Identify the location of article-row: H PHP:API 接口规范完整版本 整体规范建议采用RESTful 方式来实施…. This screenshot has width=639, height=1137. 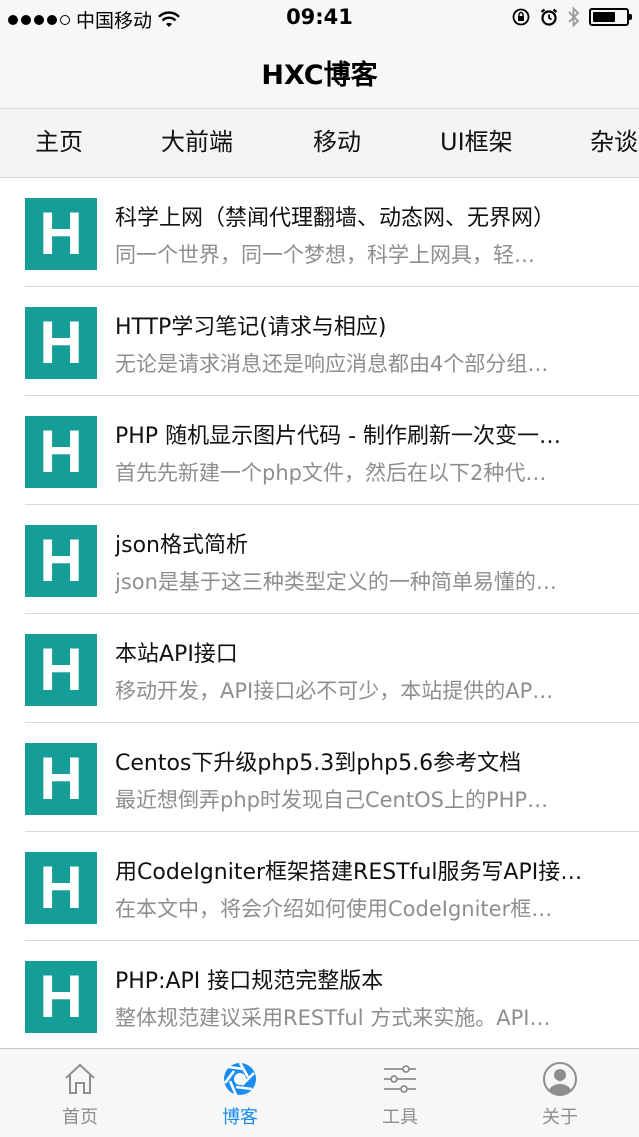
(319, 994).